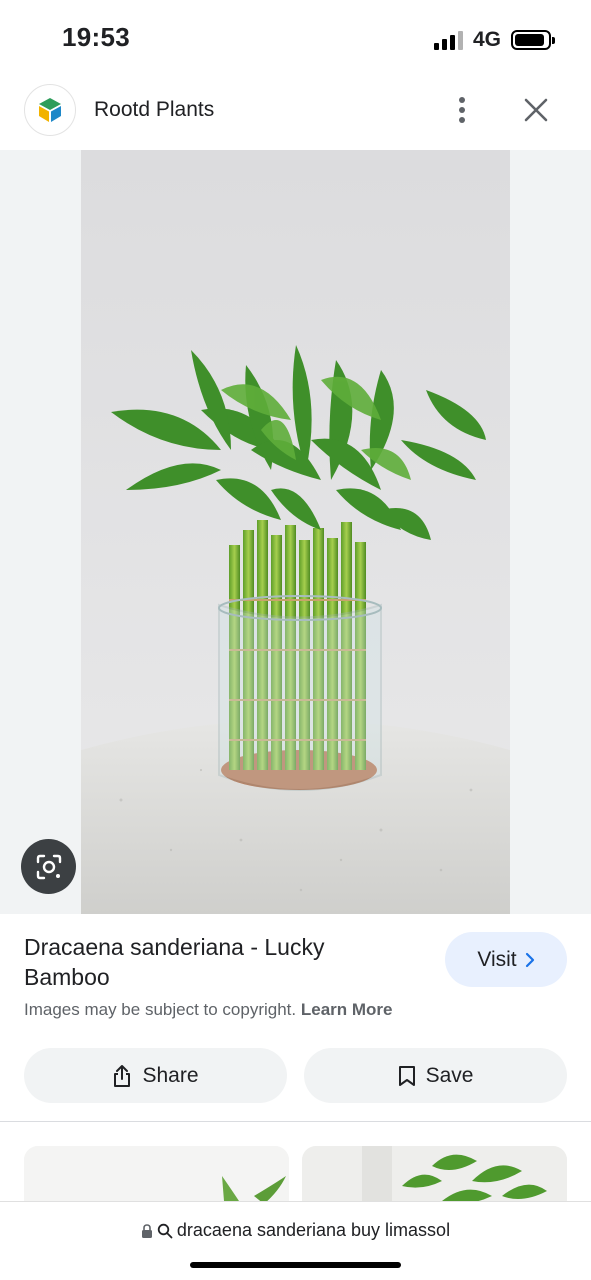  Describe the element at coordinates (536, 110) in the screenshot. I see `close-icon` at that location.